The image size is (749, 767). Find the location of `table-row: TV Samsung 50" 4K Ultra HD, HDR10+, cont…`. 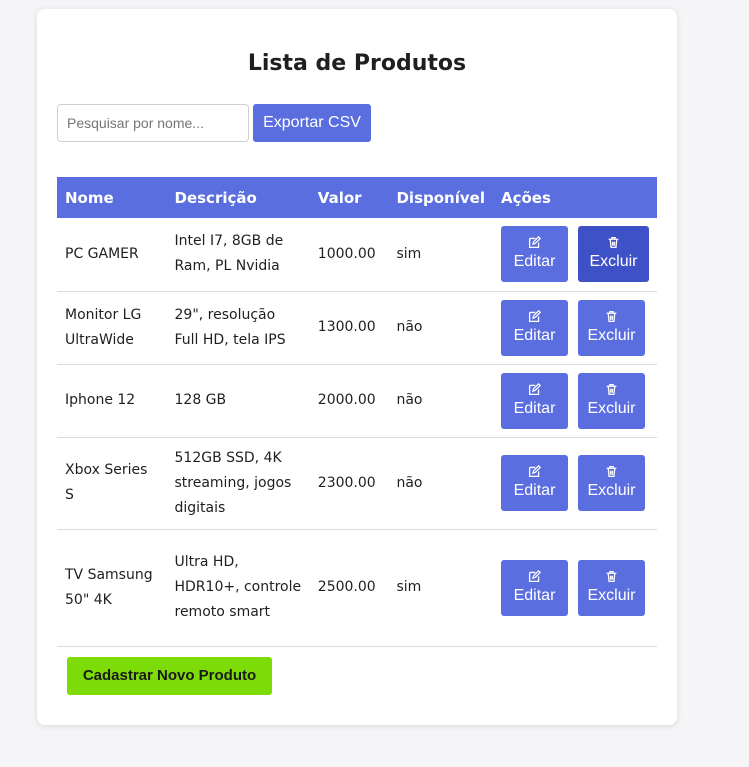

table-row: TV Samsung 50" 4K Ultra HD, HDR10+, cont… is located at coordinates (357, 588).